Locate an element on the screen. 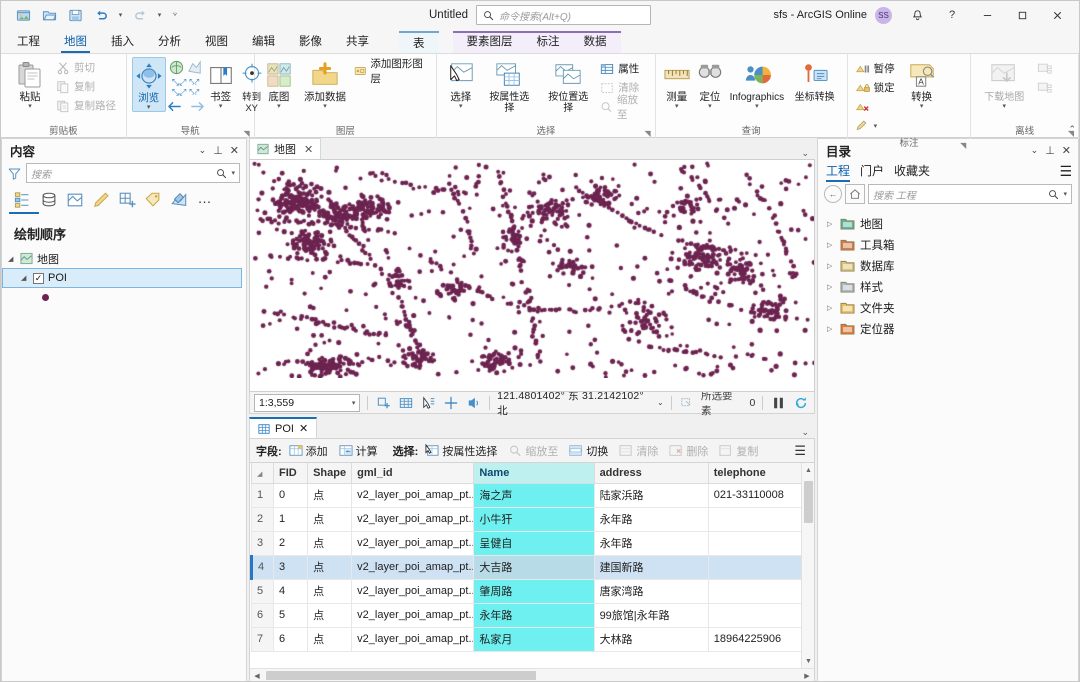 Image resolution: width=1080 pixels, height=682 pixels. add-graphics-layer-button: 添加图形图层 is located at coordinates (391, 71).